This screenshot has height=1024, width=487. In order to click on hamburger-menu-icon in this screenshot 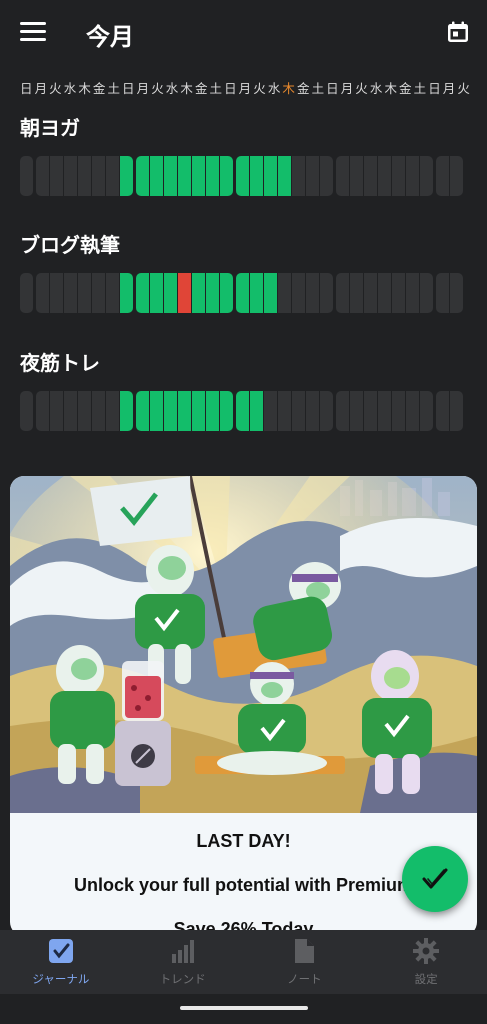, I will do `click(33, 33)`.